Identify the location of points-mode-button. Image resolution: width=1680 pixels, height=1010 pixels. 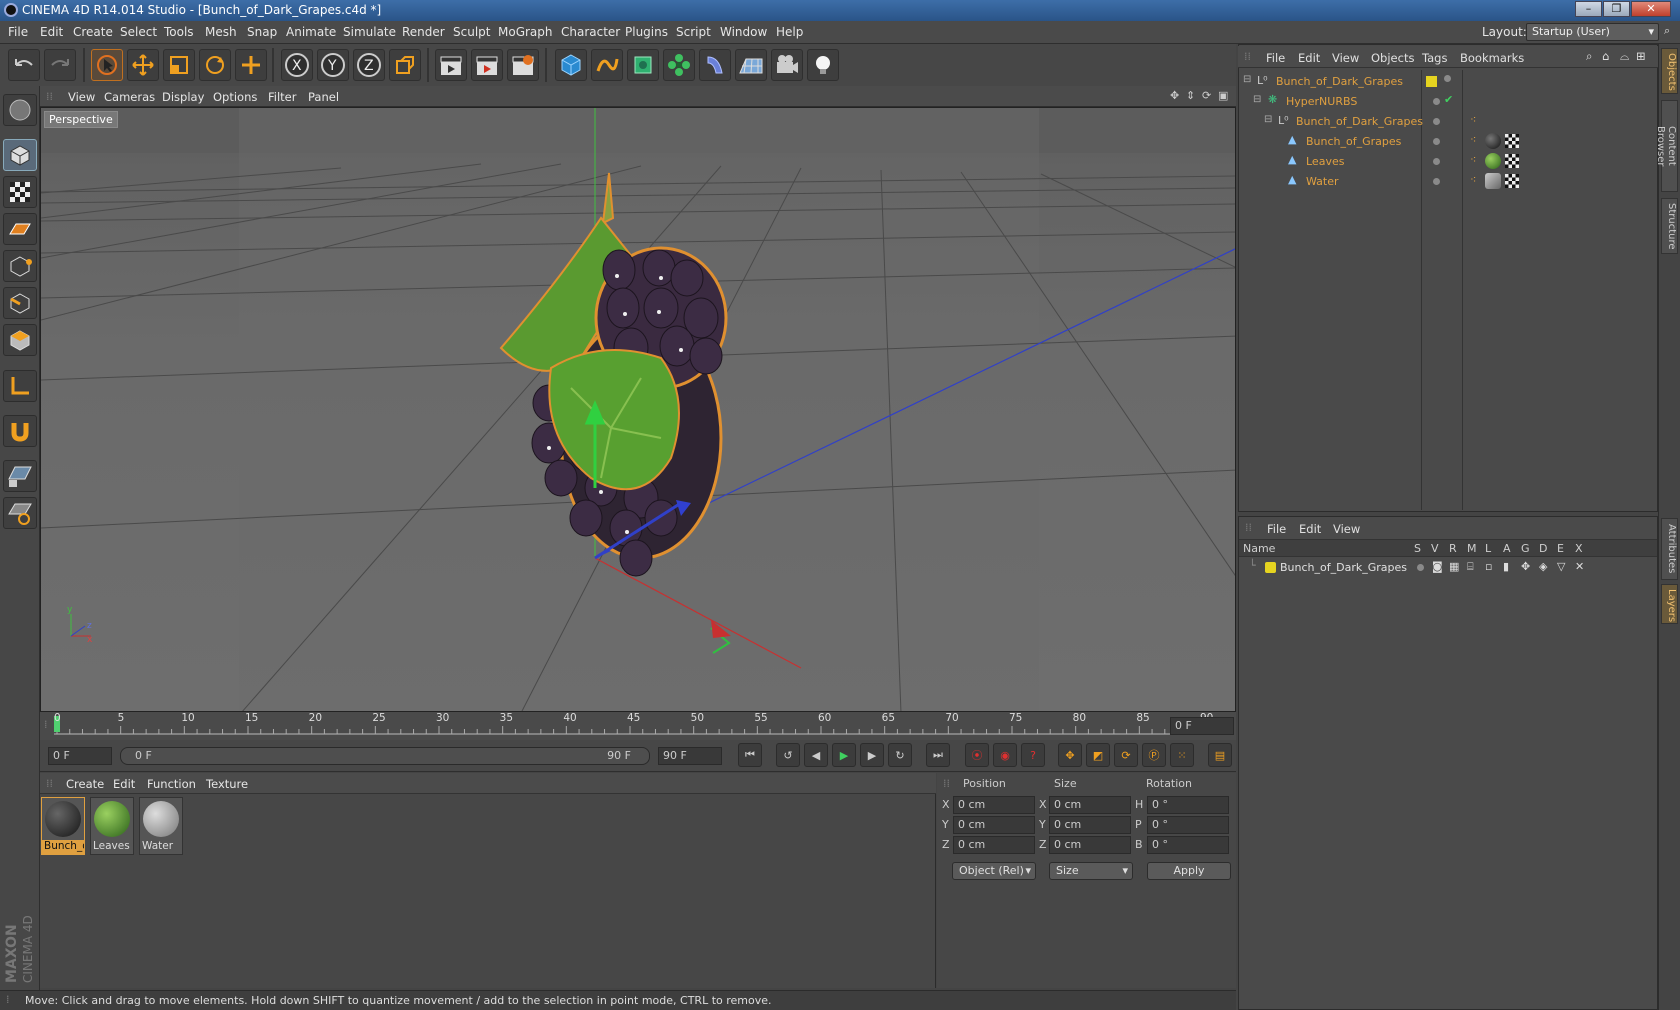
(20, 266).